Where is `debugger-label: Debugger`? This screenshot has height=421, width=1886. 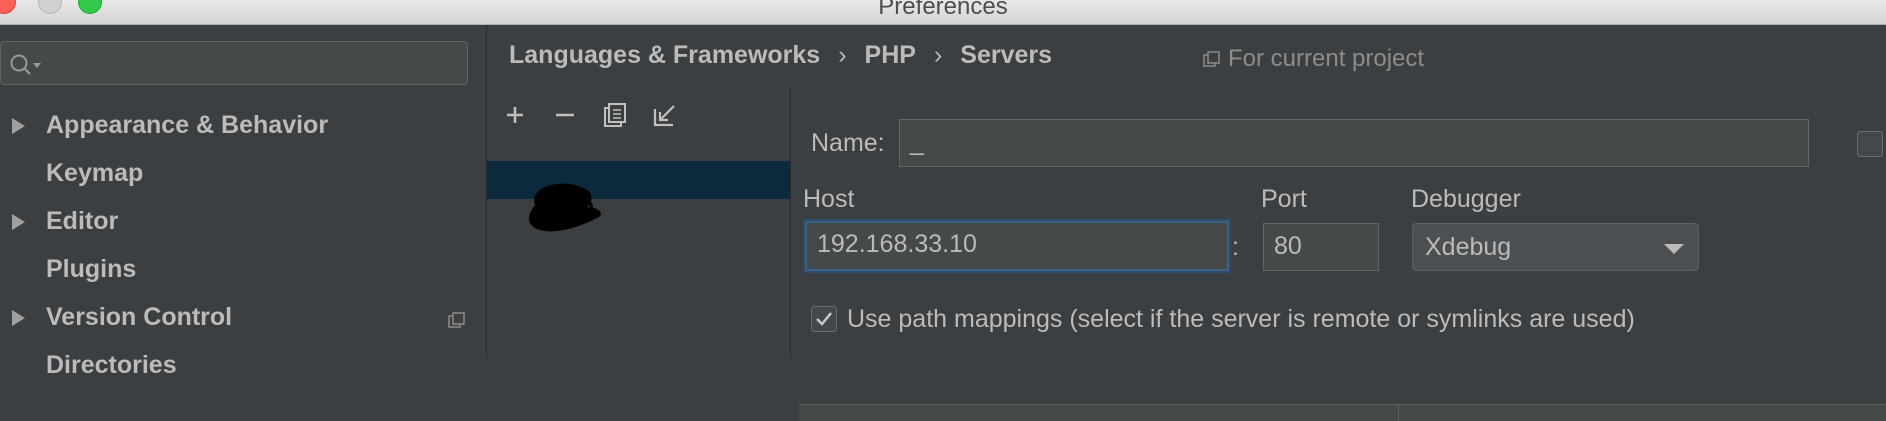 debugger-label: Debugger is located at coordinates (1466, 199).